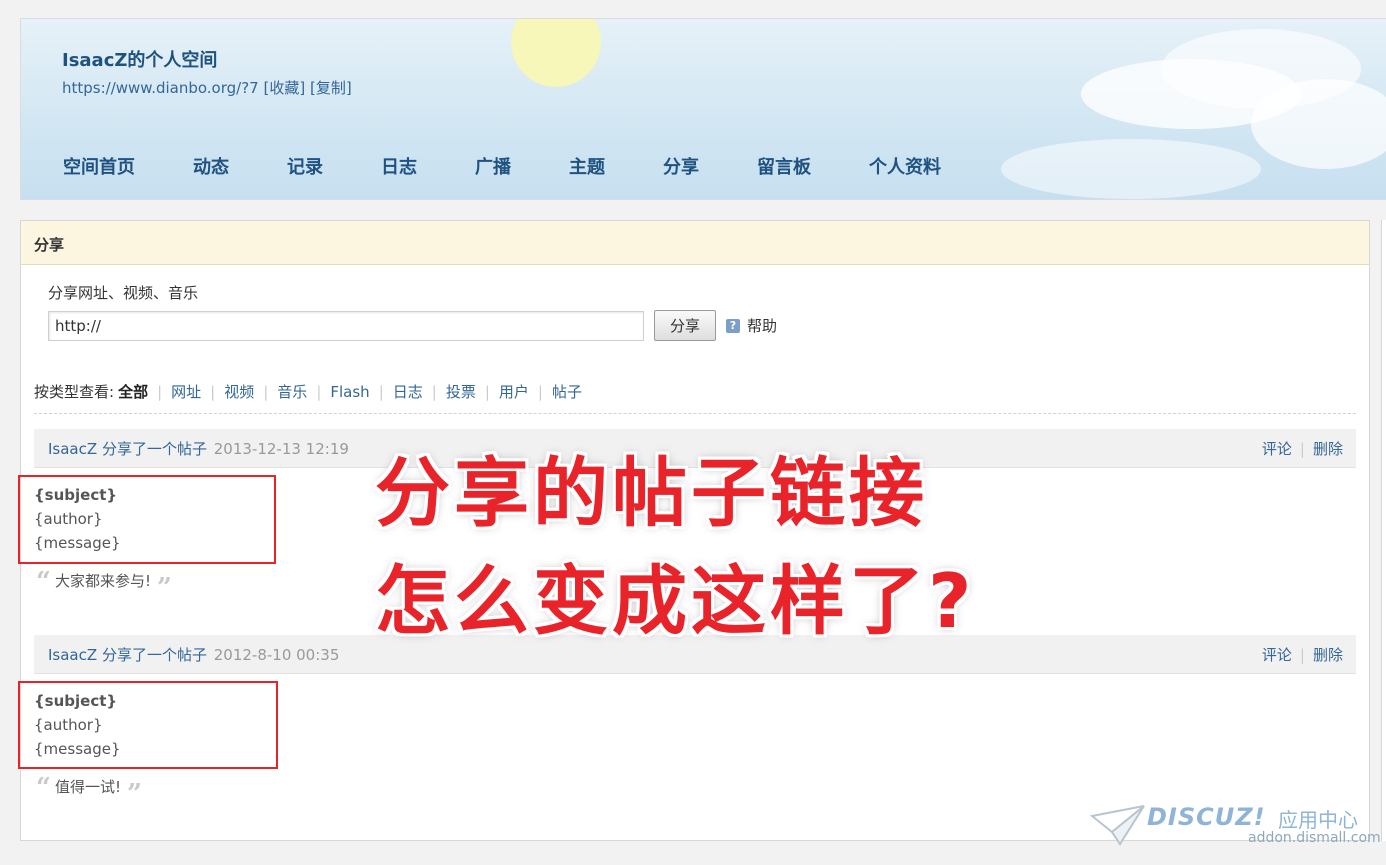  I want to click on feed-time: 2013-12-13 12:19, so click(281, 449).